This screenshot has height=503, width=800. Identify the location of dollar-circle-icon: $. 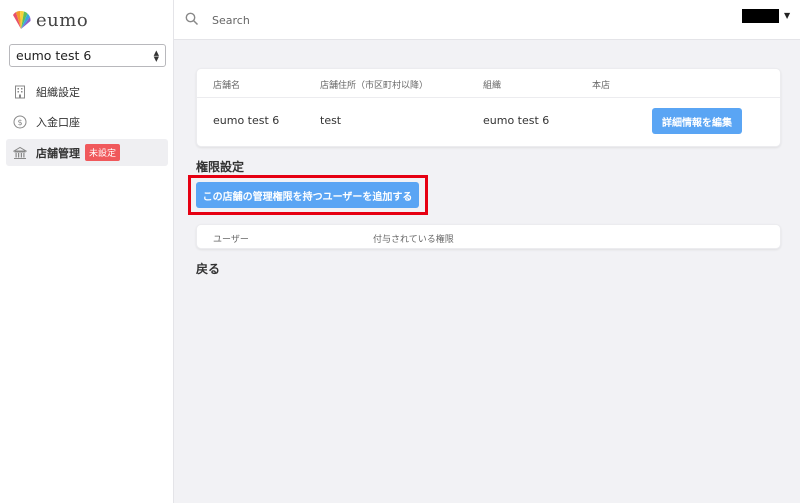
(20, 122).